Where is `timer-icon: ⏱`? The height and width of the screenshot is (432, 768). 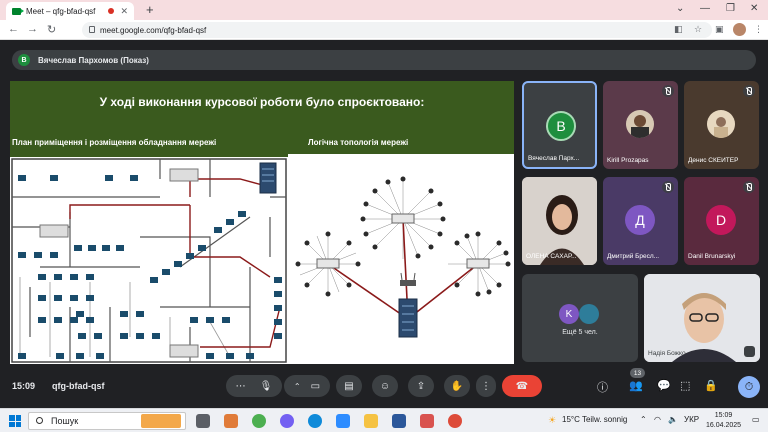 timer-icon: ⏱ is located at coordinates (749, 387).